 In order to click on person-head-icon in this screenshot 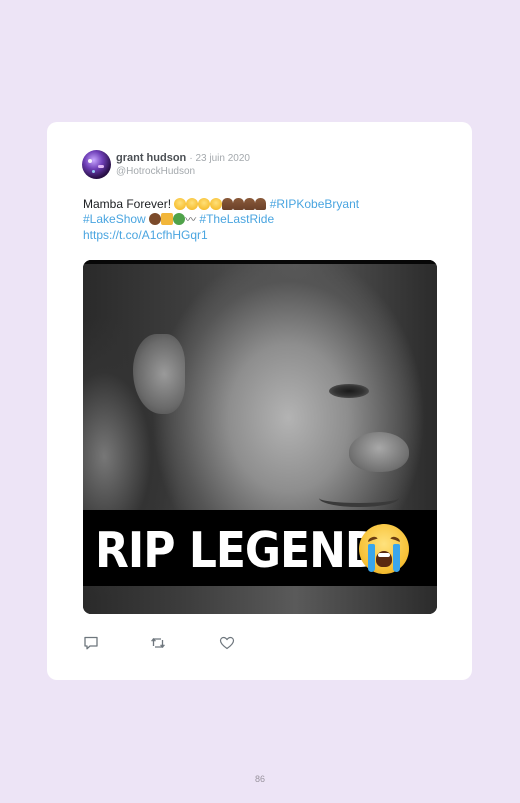, I will do `click(155, 219)`.